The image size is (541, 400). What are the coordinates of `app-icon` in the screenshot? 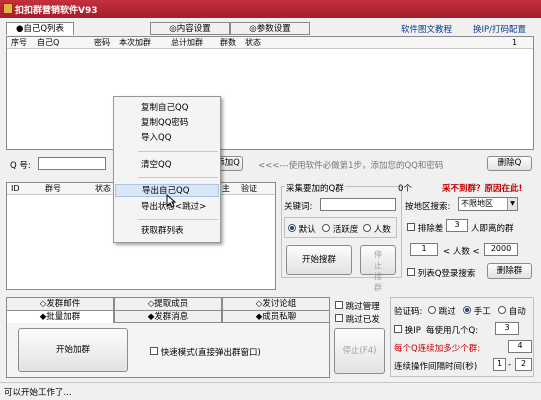 It's located at (8, 8).